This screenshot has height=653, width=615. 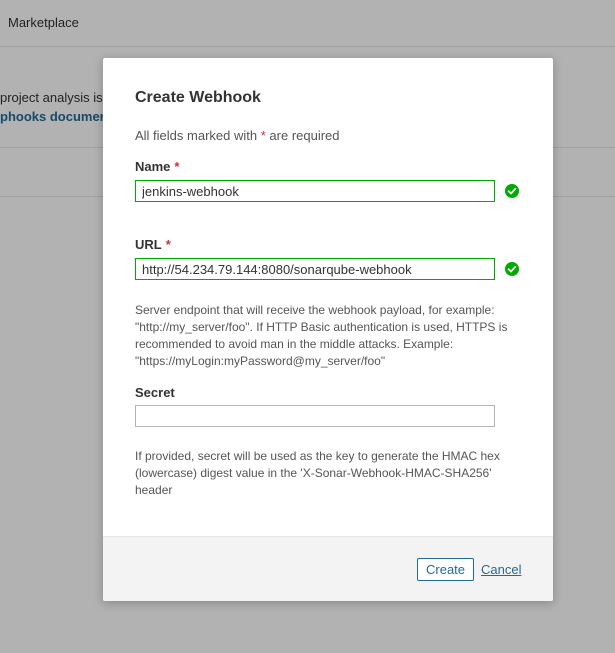 What do you see at coordinates (315, 269) in the screenshot?
I see `url-input` at bounding box center [315, 269].